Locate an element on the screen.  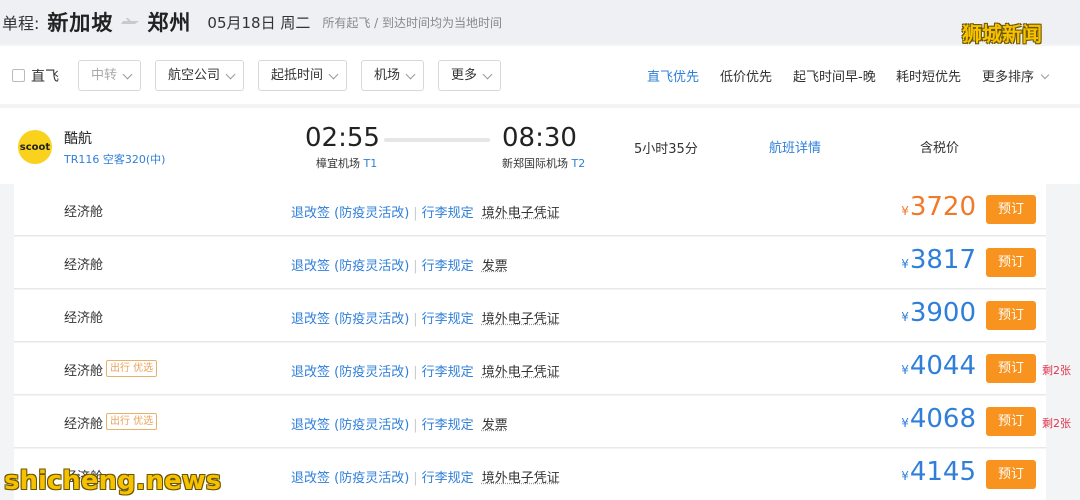
tax-included-label: 含税价 is located at coordinates (940, 148).